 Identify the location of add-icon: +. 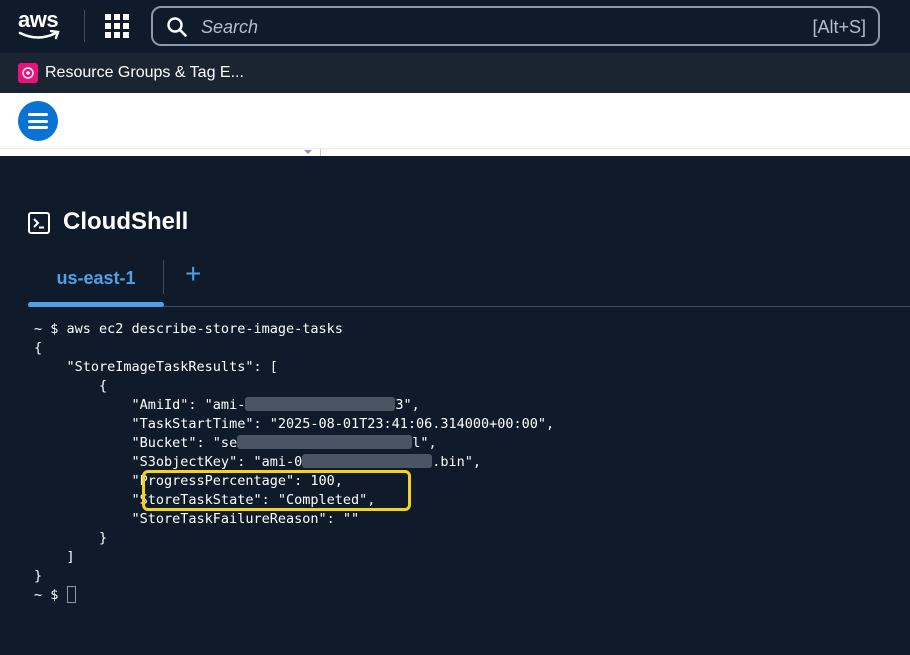
(193, 274).